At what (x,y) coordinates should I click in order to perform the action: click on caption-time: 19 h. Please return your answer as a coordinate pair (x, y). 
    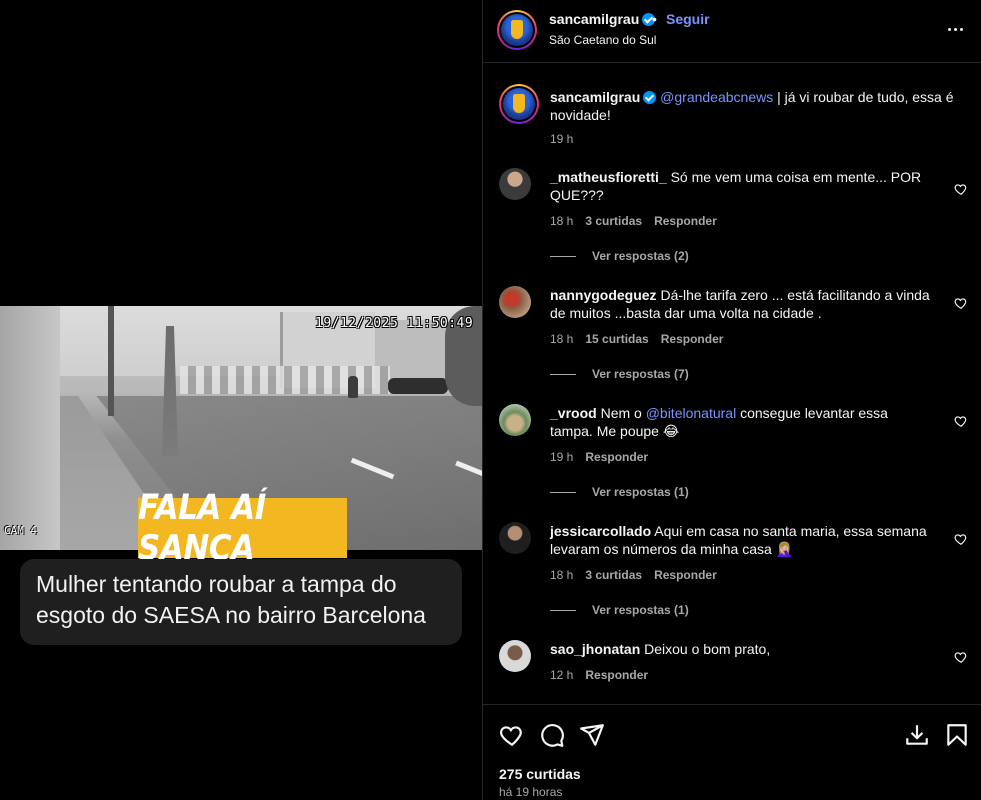
    Looking at the image, I should click on (561, 139).